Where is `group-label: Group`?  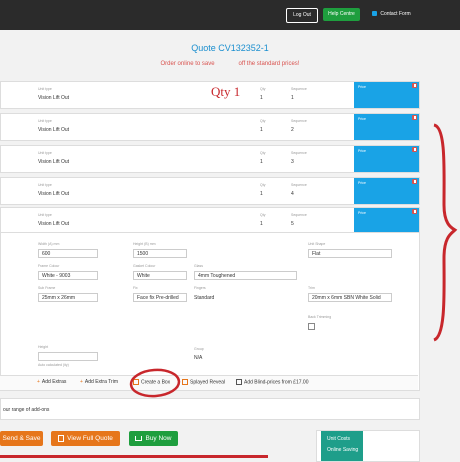 group-label: Group is located at coordinates (199, 349).